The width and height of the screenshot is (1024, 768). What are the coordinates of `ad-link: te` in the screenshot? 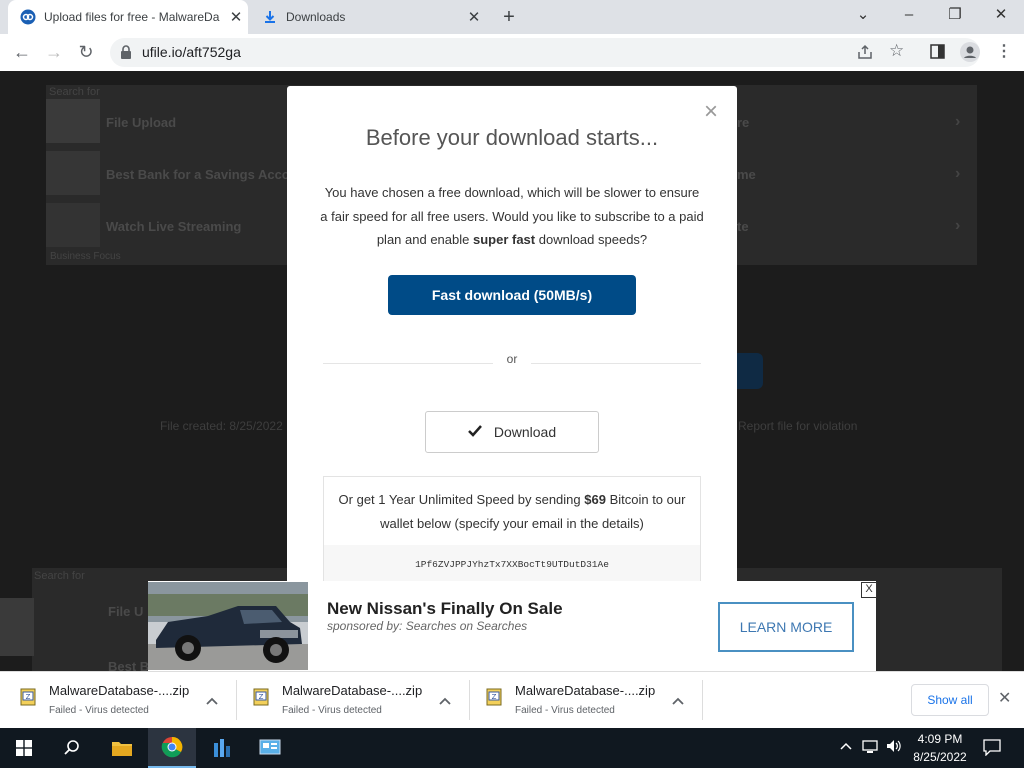 It's located at (743, 226).